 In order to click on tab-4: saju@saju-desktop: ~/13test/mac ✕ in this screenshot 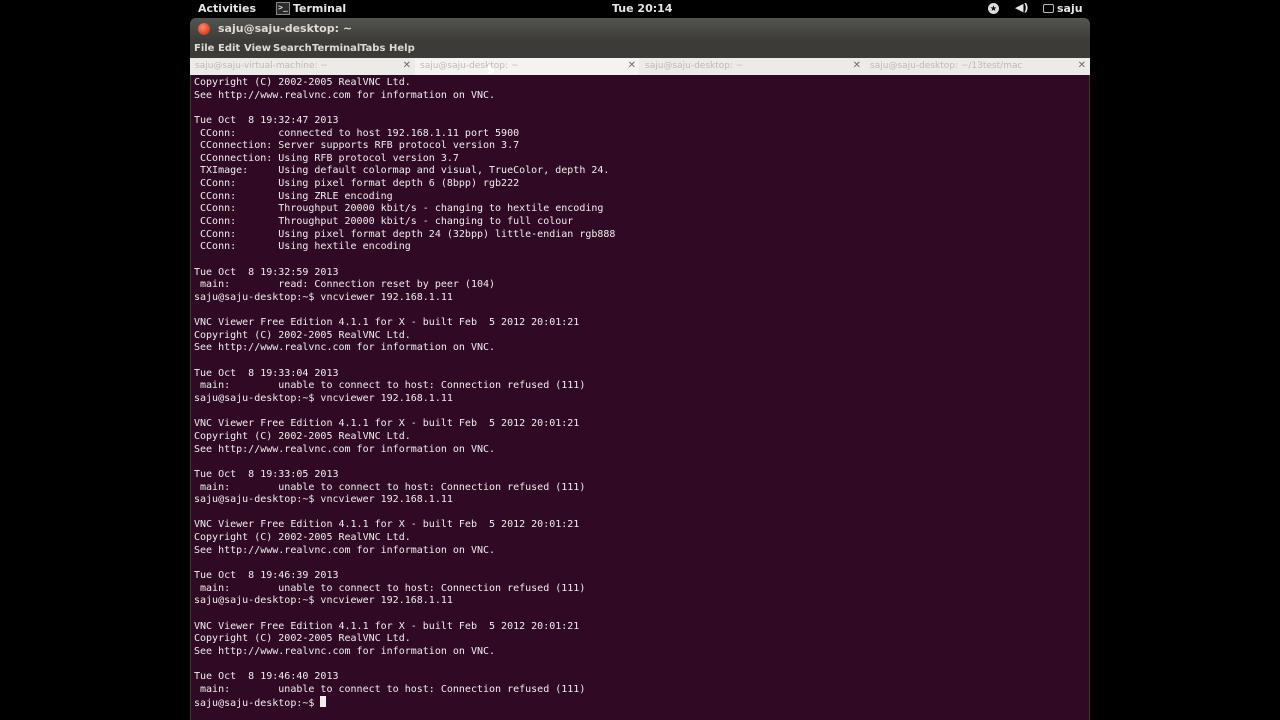, I will do `click(977, 66)`.